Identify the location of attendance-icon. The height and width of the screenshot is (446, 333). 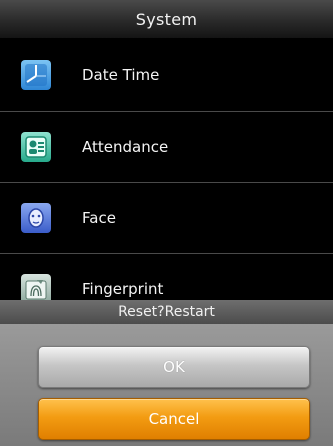
(36, 147).